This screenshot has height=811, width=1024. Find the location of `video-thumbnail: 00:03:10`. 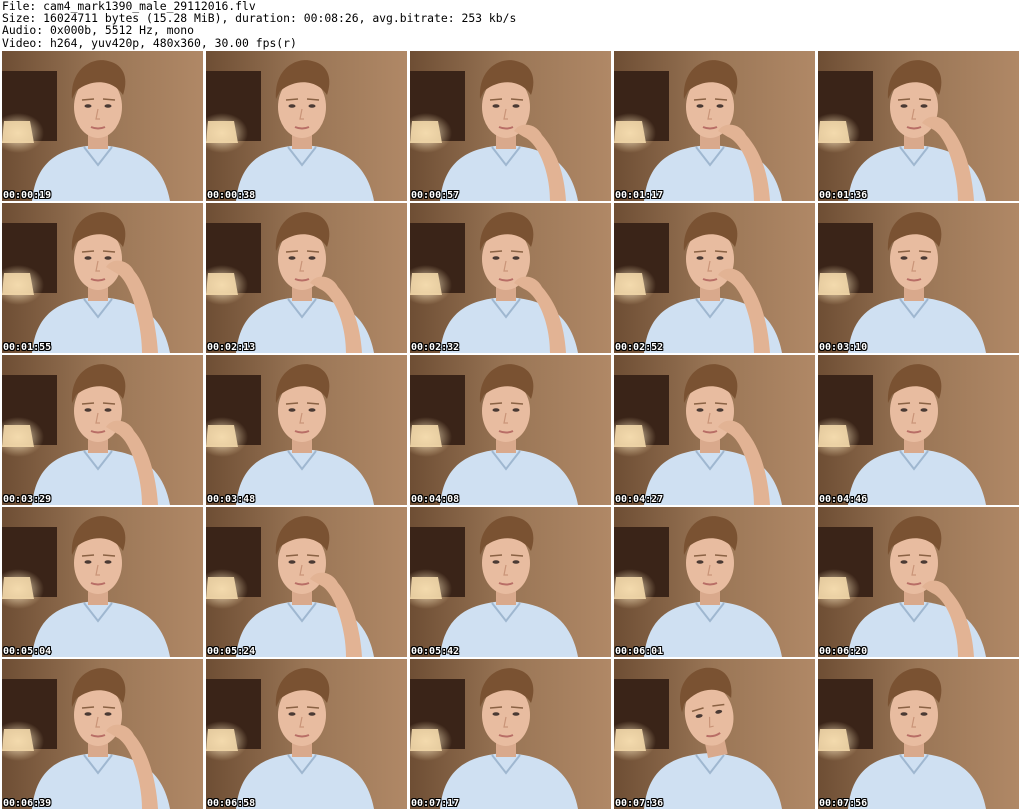

video-thumbnail: 00:03:10 is located at coordinates (918, 278).